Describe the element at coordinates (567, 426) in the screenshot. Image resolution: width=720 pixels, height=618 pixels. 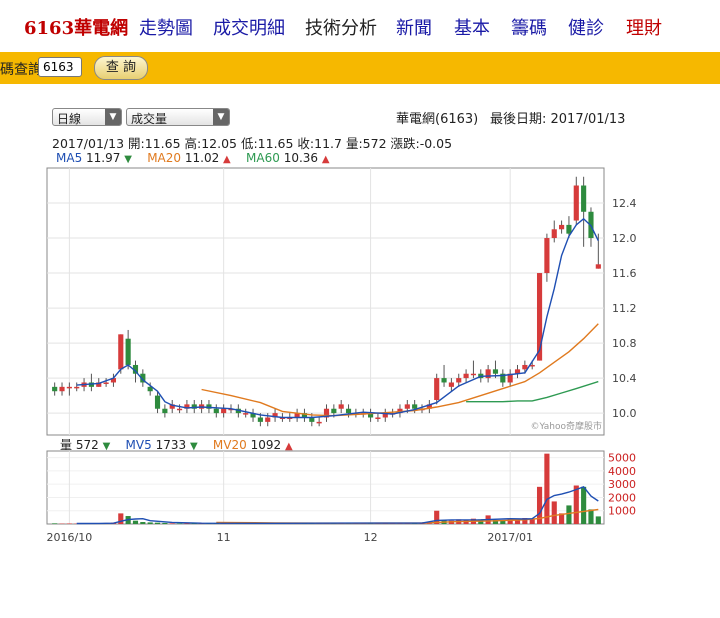
I see `yahoo-watermark: ©Yahoo奇摩股市` at that location.